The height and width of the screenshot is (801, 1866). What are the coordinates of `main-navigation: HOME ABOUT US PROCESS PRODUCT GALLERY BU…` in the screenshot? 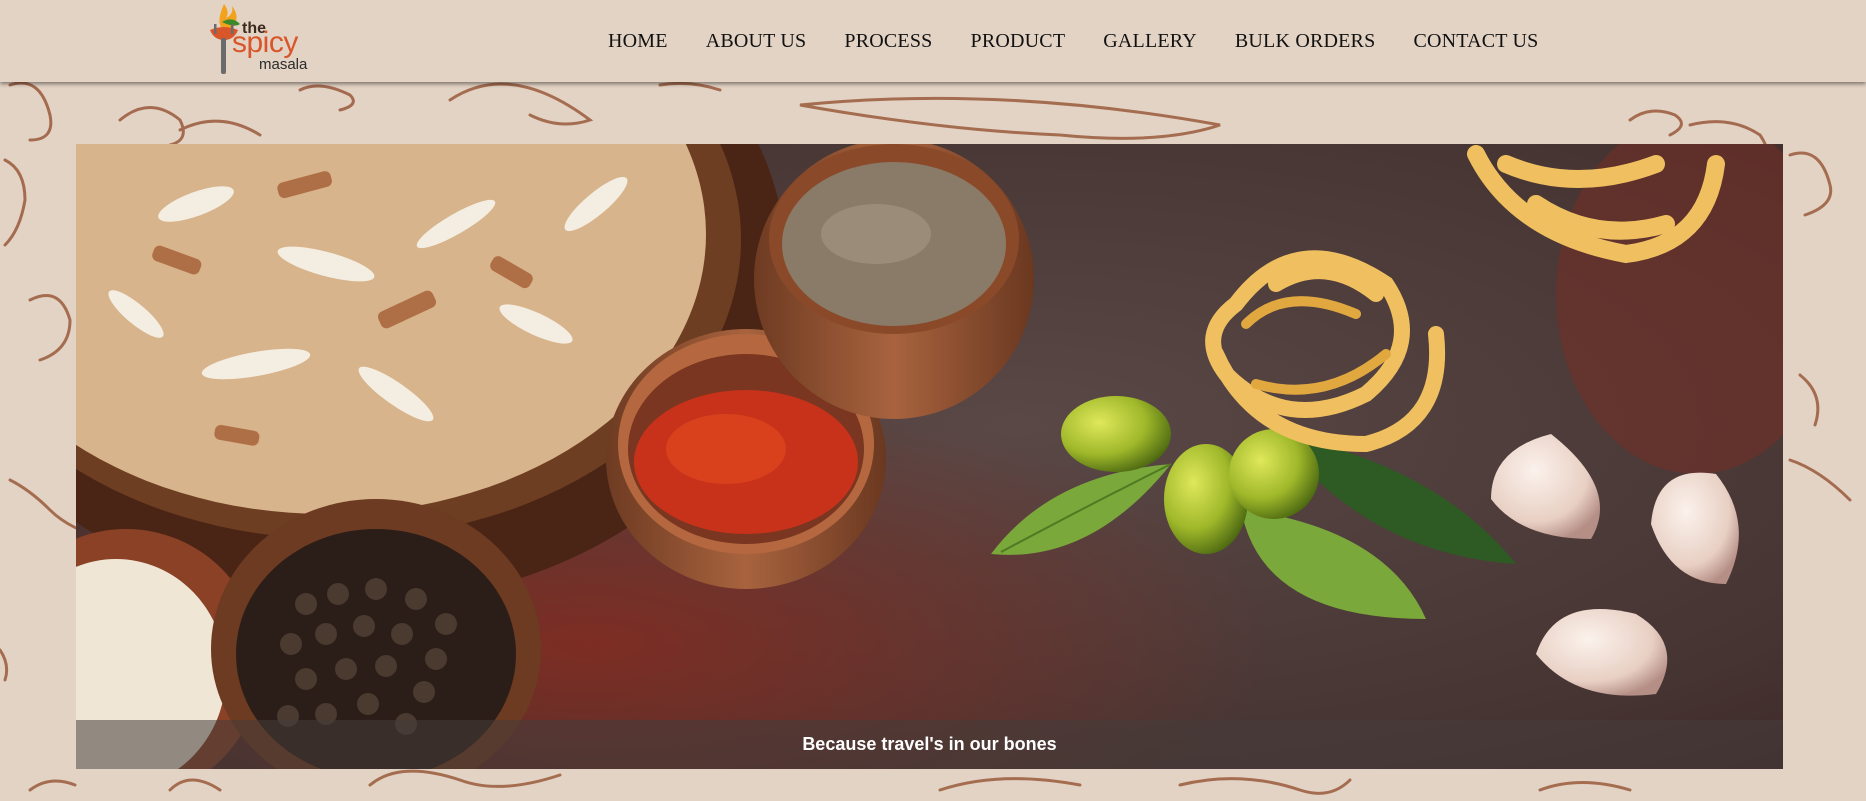 It's located at (1073, 41).